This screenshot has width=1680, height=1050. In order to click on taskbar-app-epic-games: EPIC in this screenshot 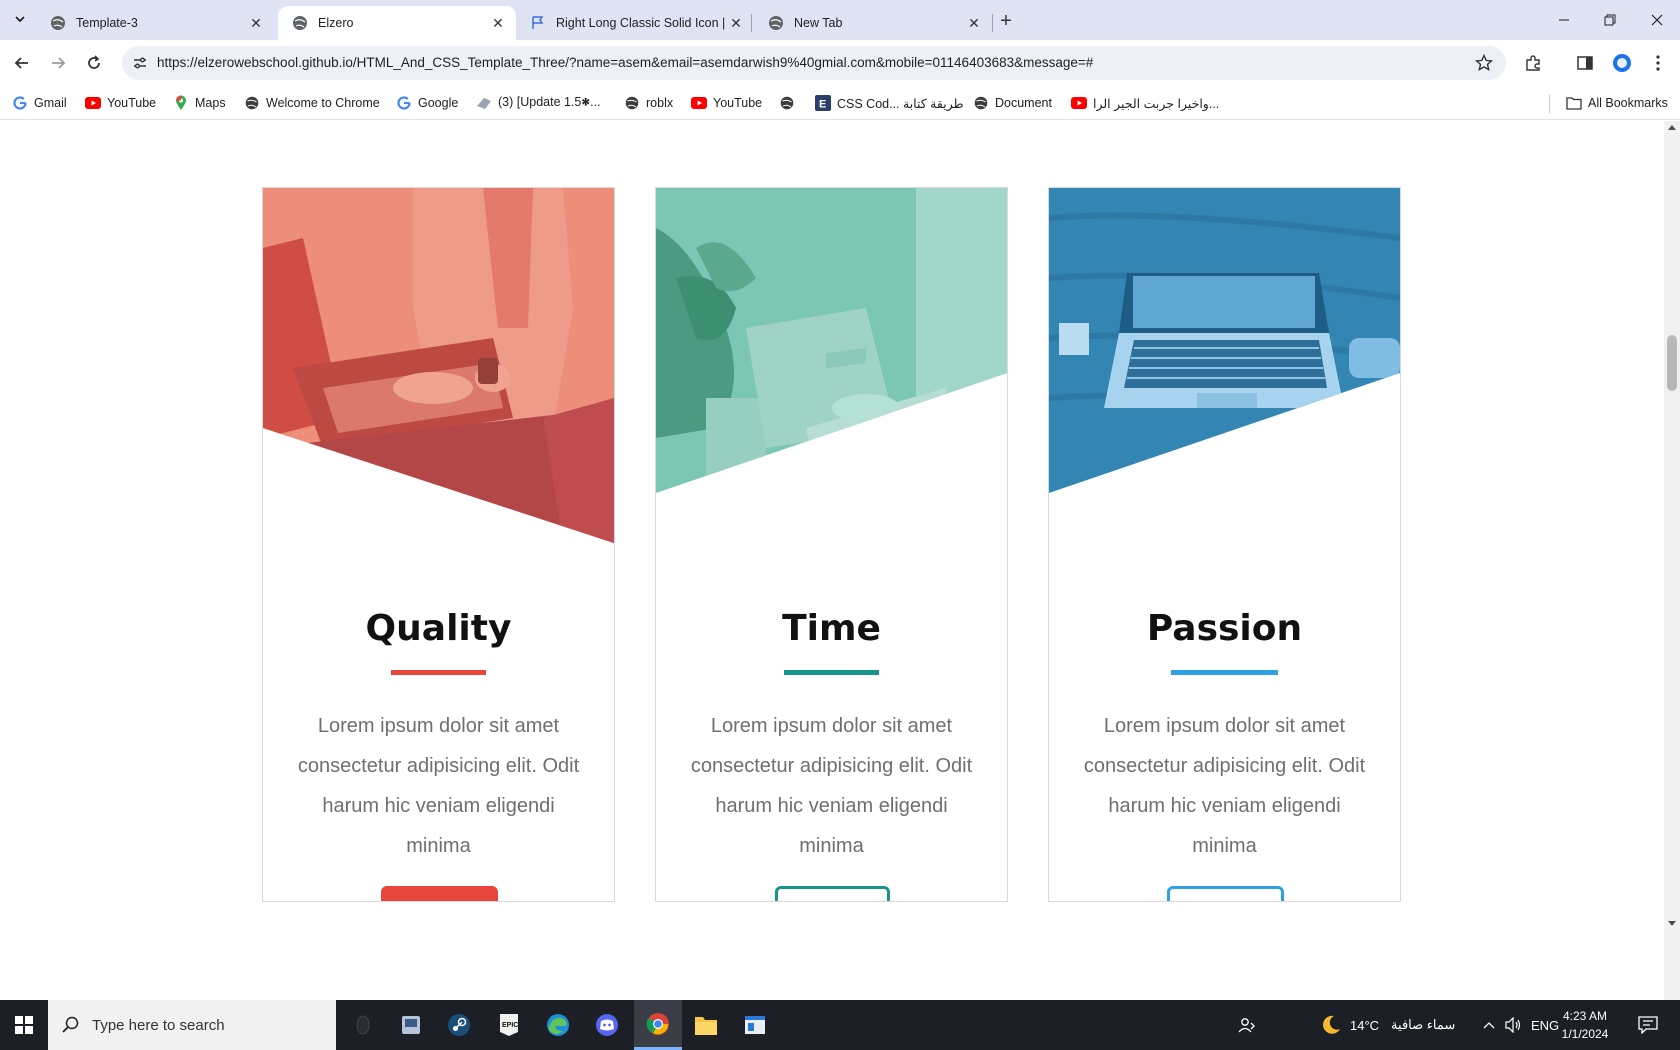, I will do `click(509, 1025)`.